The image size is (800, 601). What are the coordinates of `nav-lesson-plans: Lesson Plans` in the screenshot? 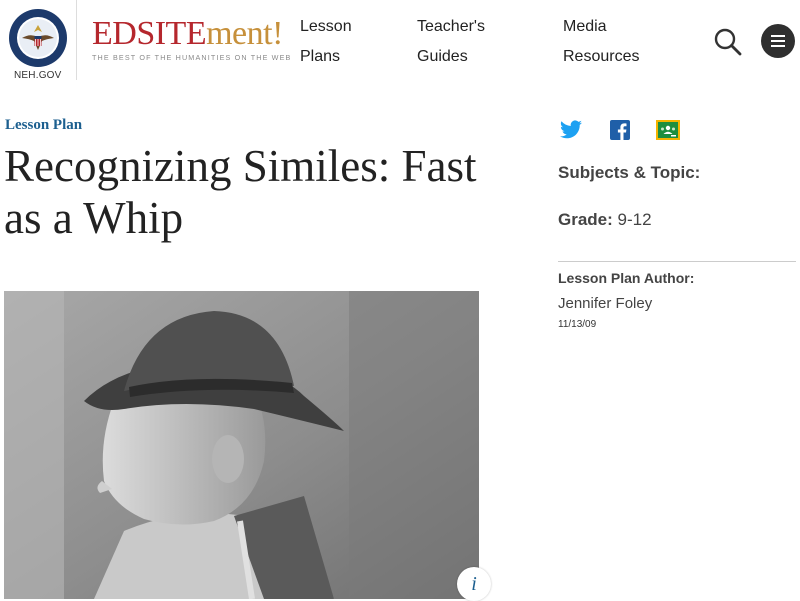 It's located at (355, 42).